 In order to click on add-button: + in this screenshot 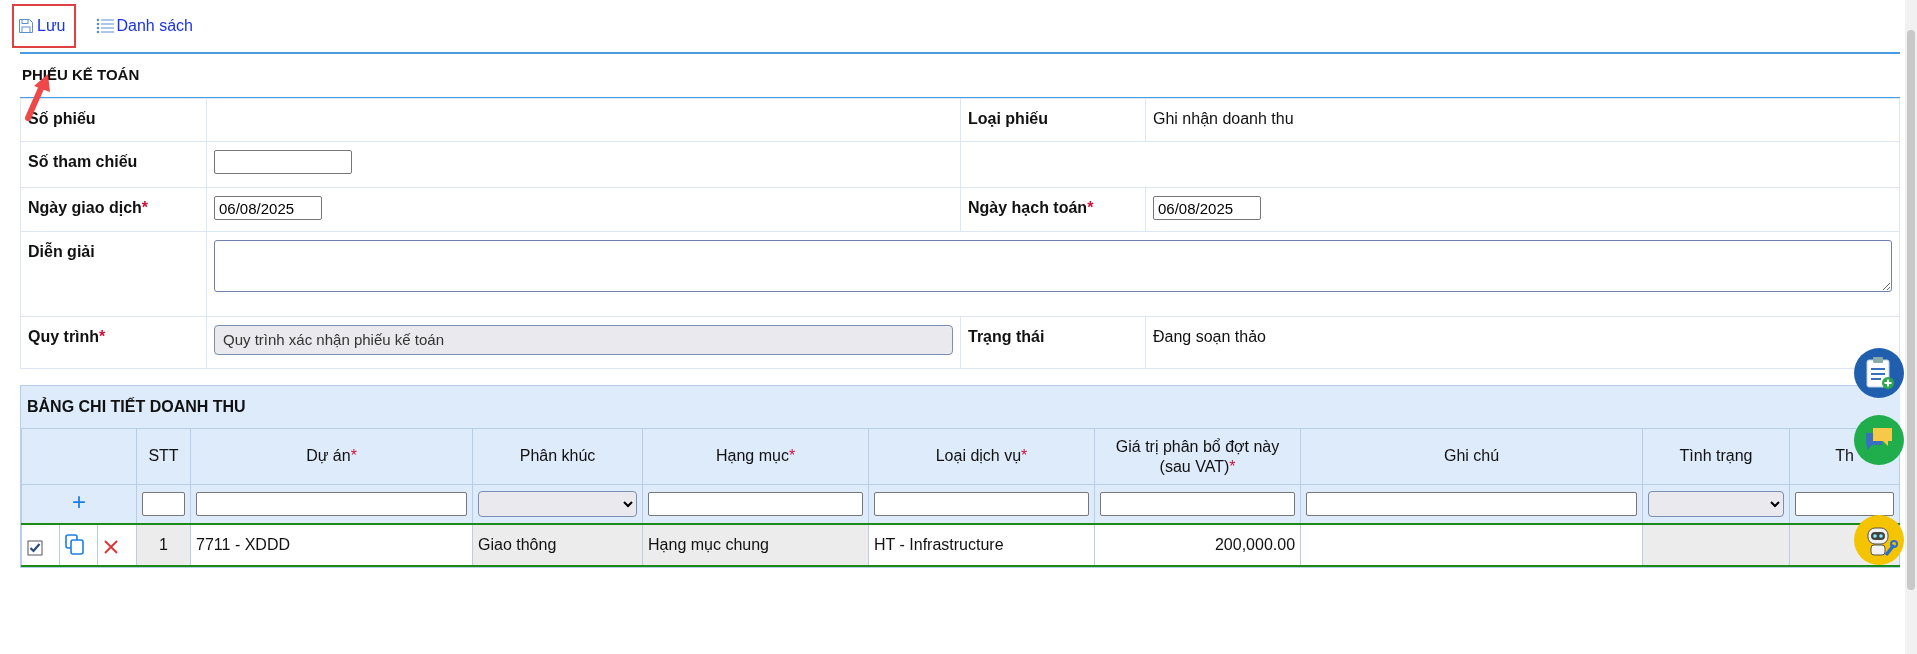, I will do `click(79, 502)`.